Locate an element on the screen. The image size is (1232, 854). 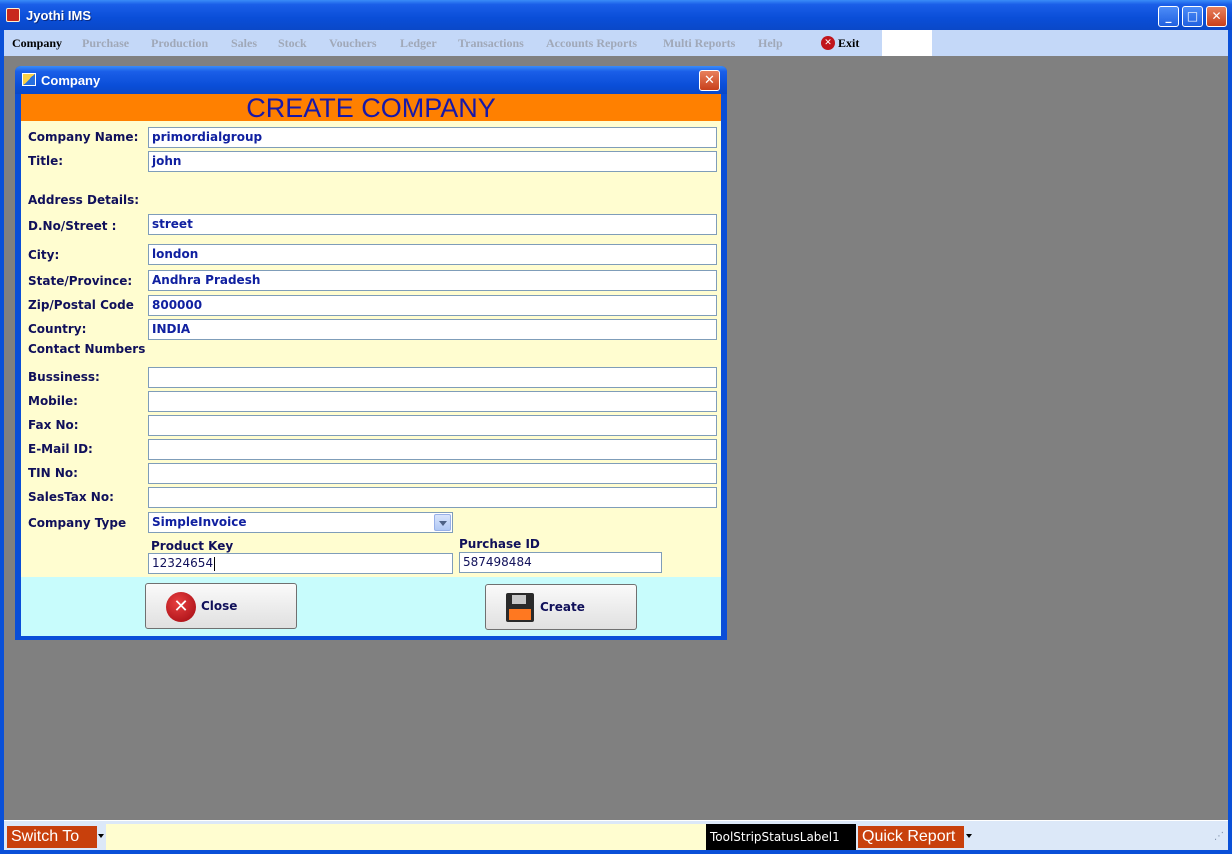
status-label: ToolStripStatusLabel1 is located at coordinates (781, 837).